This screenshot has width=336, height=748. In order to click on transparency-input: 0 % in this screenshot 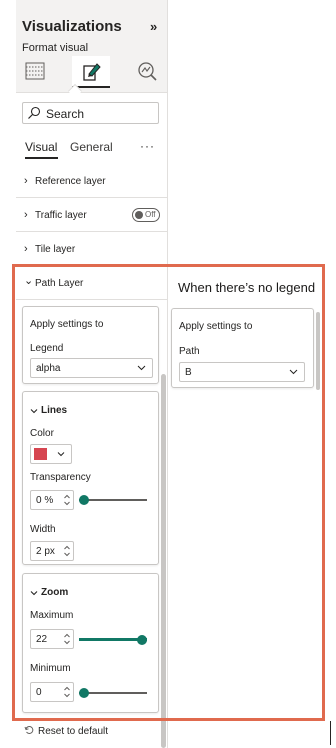, I will do `click(52, 500)`.